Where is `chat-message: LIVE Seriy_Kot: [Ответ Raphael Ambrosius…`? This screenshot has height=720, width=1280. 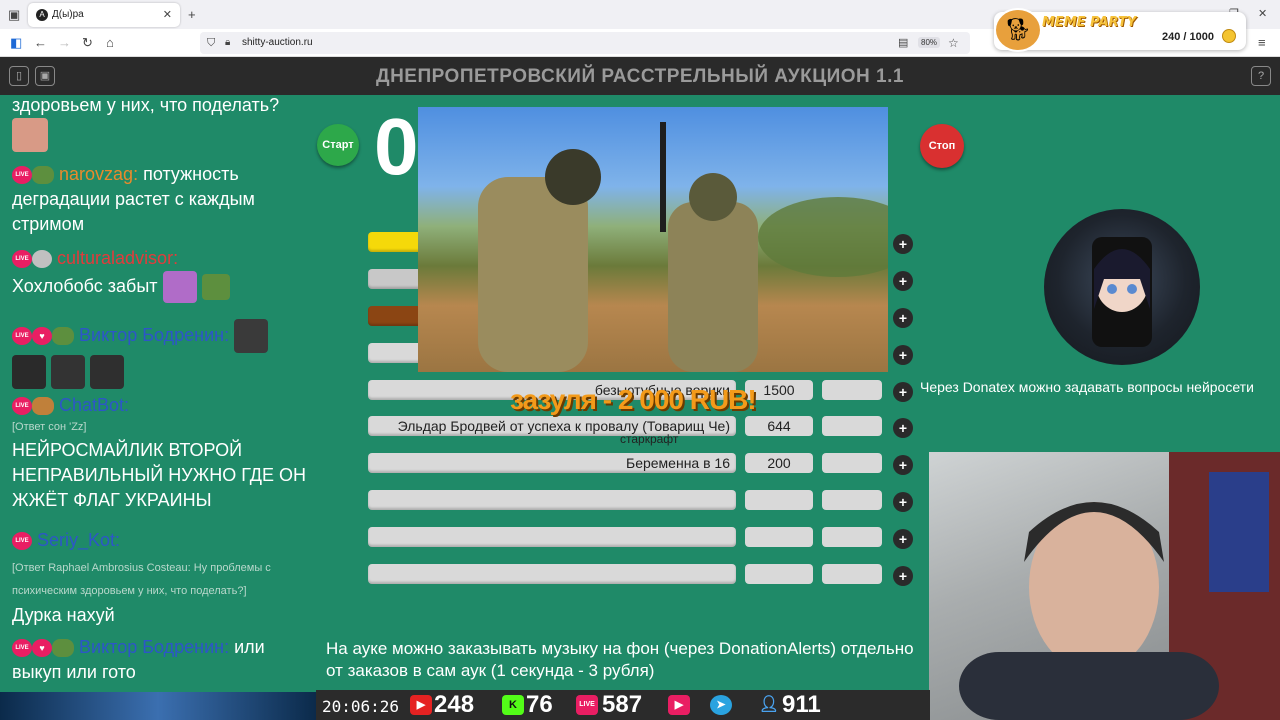 chat-message: LIVE Seriy_Kot: [Ответ Raphael Ambrosius… is located at coordinates (160, 578).